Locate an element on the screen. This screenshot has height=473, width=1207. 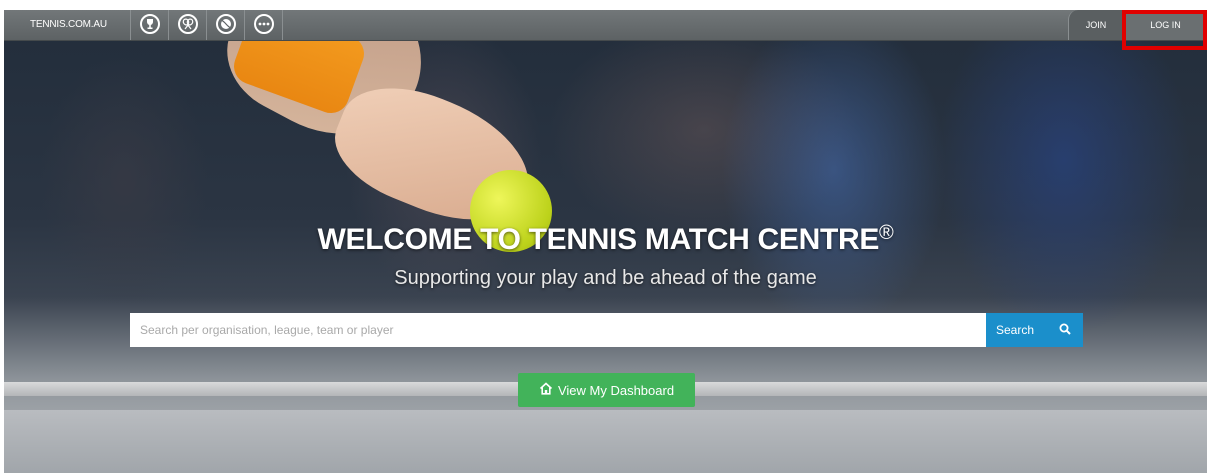
search-bar: Search is located at coordinates (606, 330).